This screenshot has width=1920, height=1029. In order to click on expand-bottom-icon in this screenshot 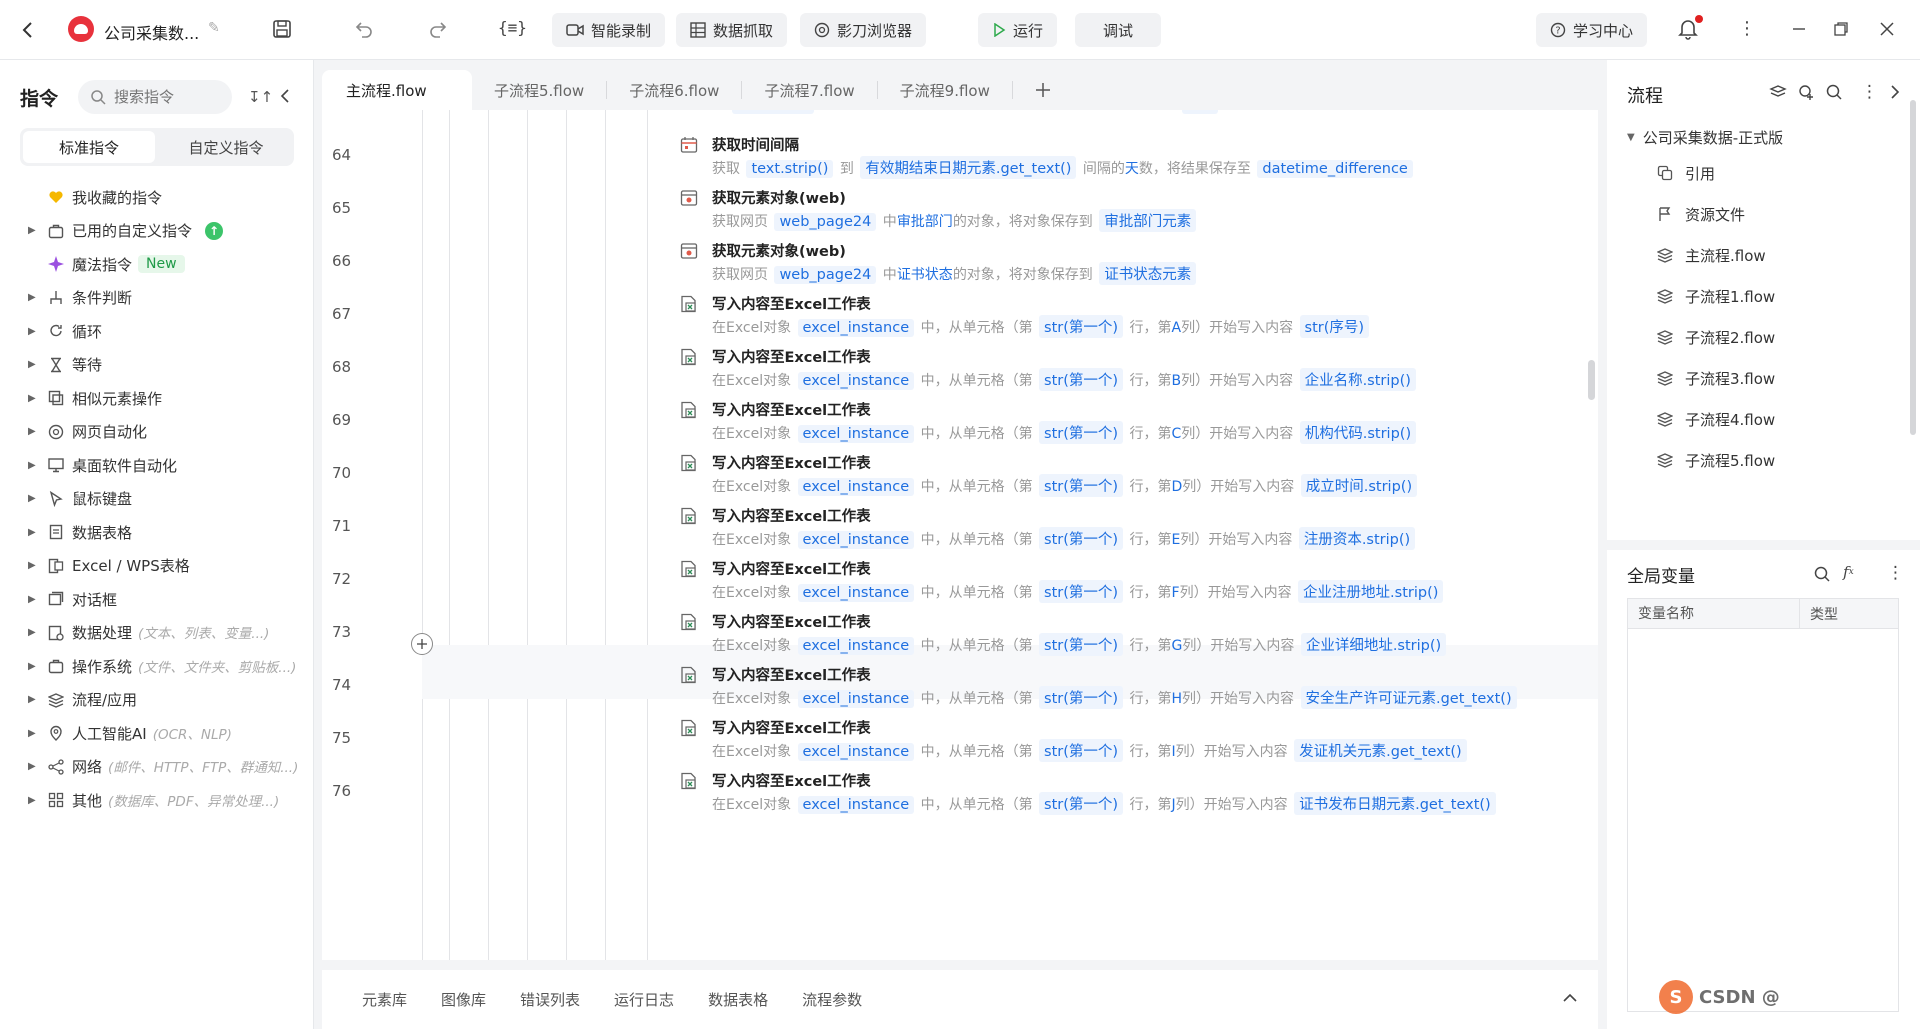, I will do `click(1570, 998)`.